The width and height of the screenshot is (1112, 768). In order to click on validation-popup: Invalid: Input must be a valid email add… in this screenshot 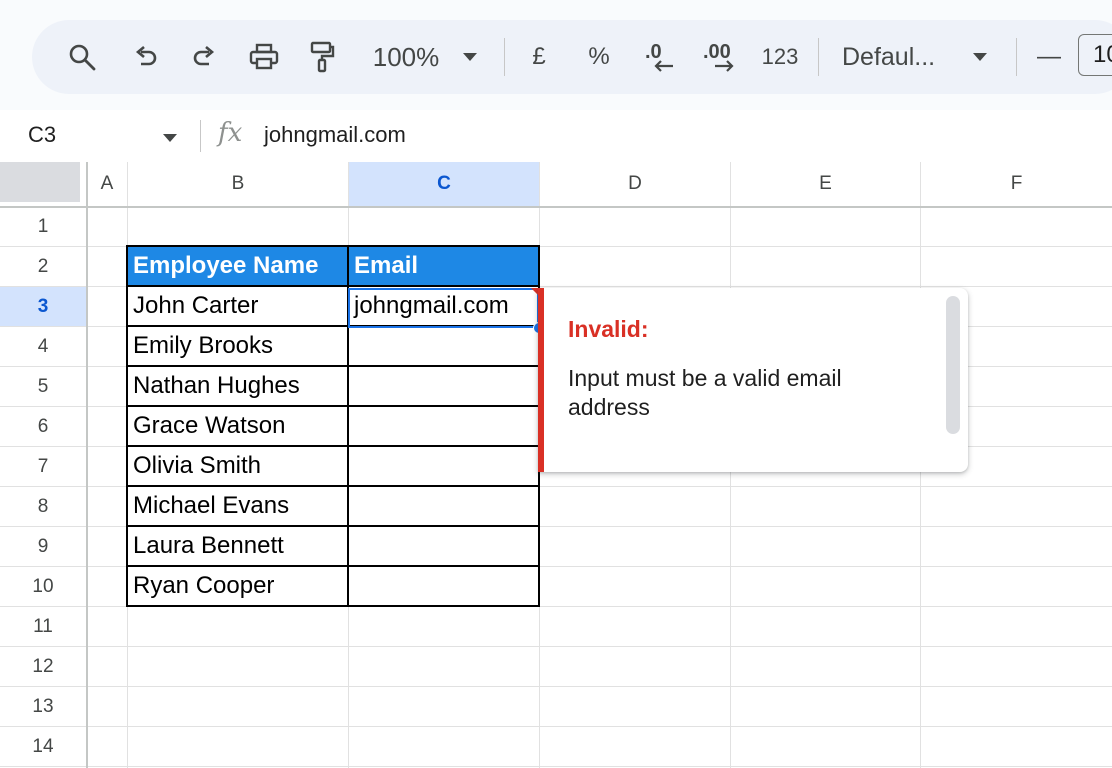, I will do `click(753, 380)`.